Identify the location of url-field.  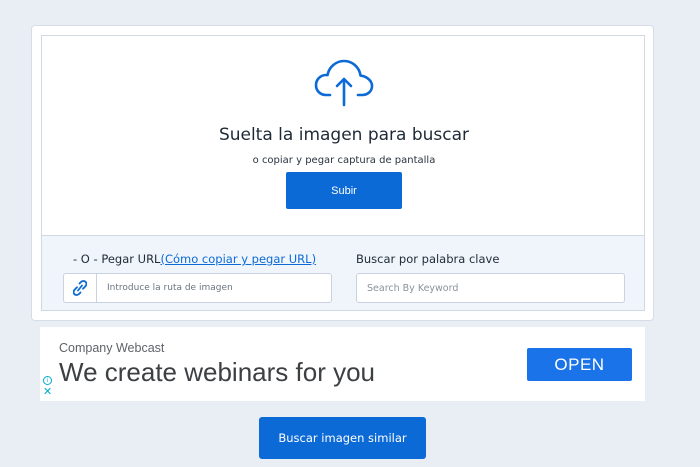
(197, 288).